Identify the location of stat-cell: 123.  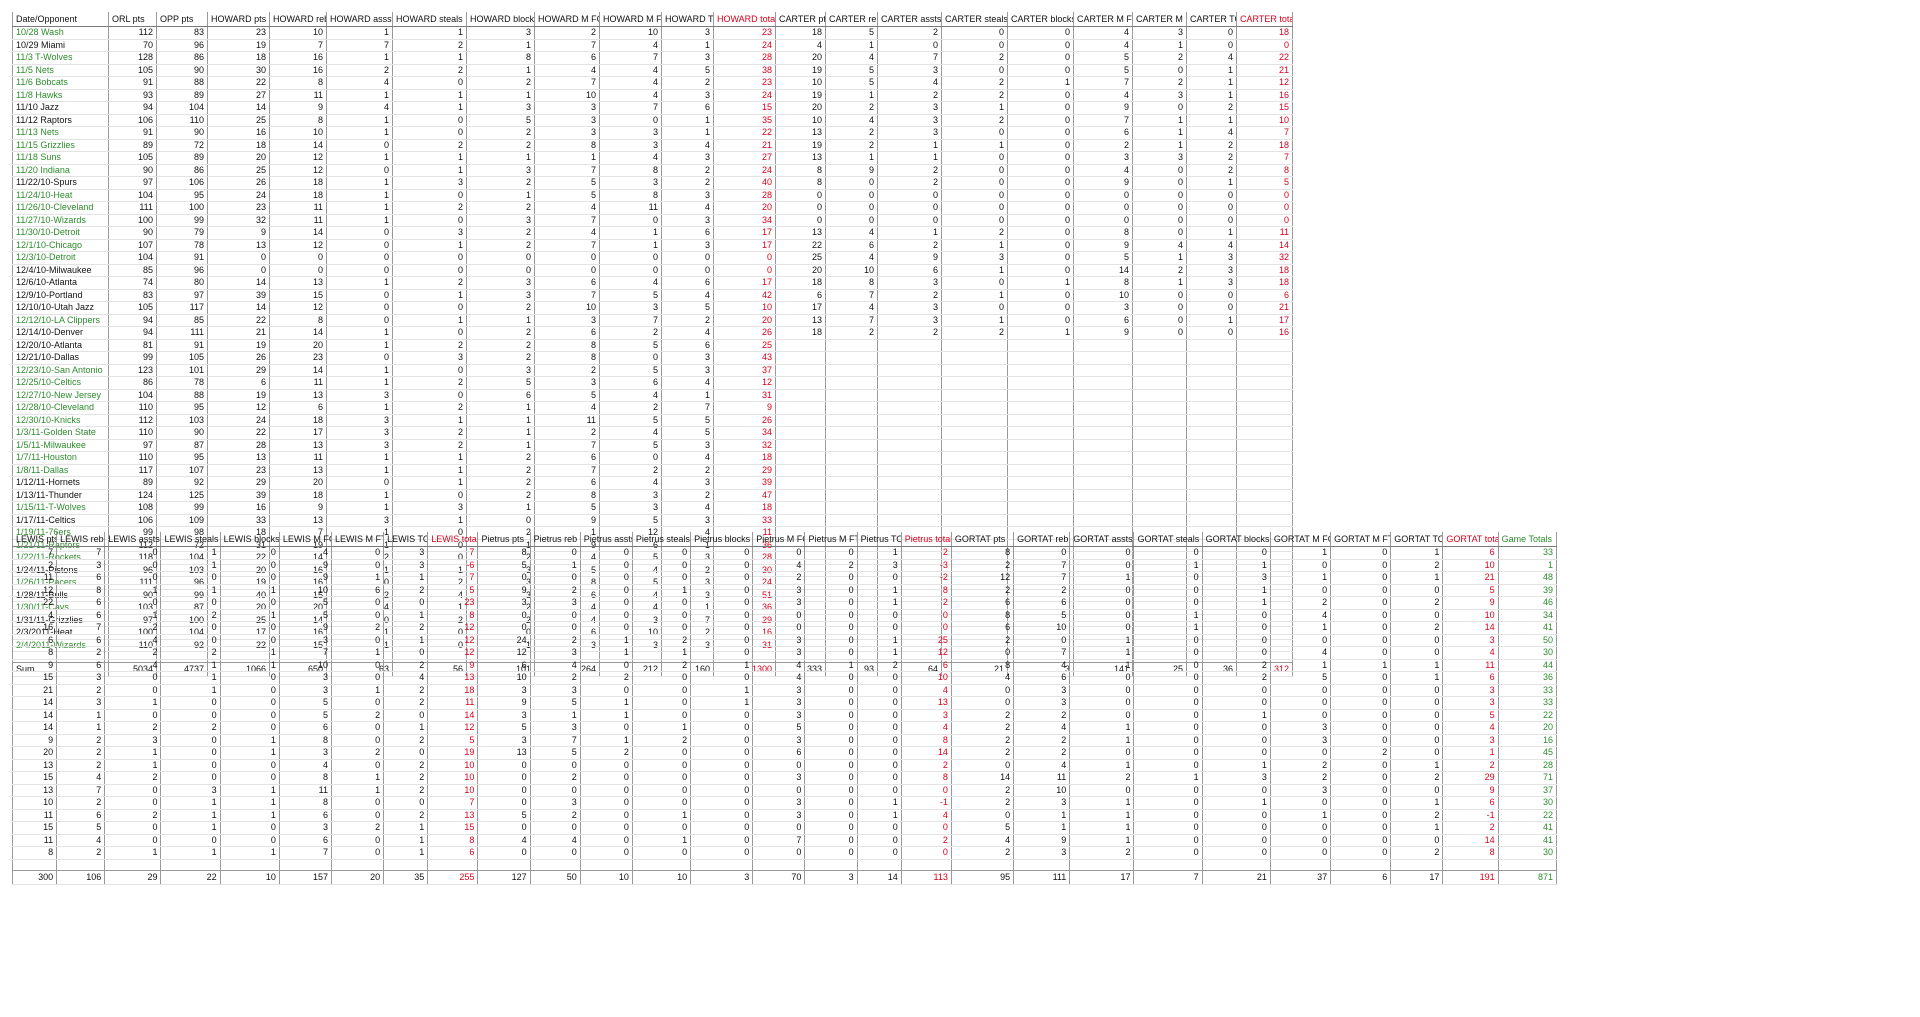
(132, 370).